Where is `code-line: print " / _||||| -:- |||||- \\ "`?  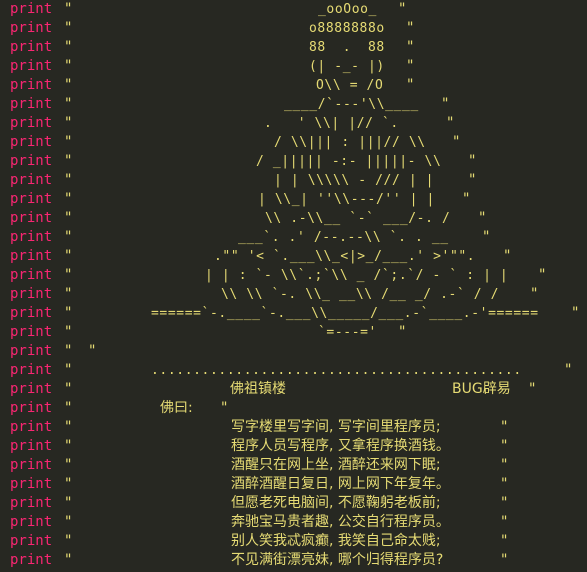 code-line: print " / _||||| -:- |||||- \\ " is located at coordinates (293, 161).